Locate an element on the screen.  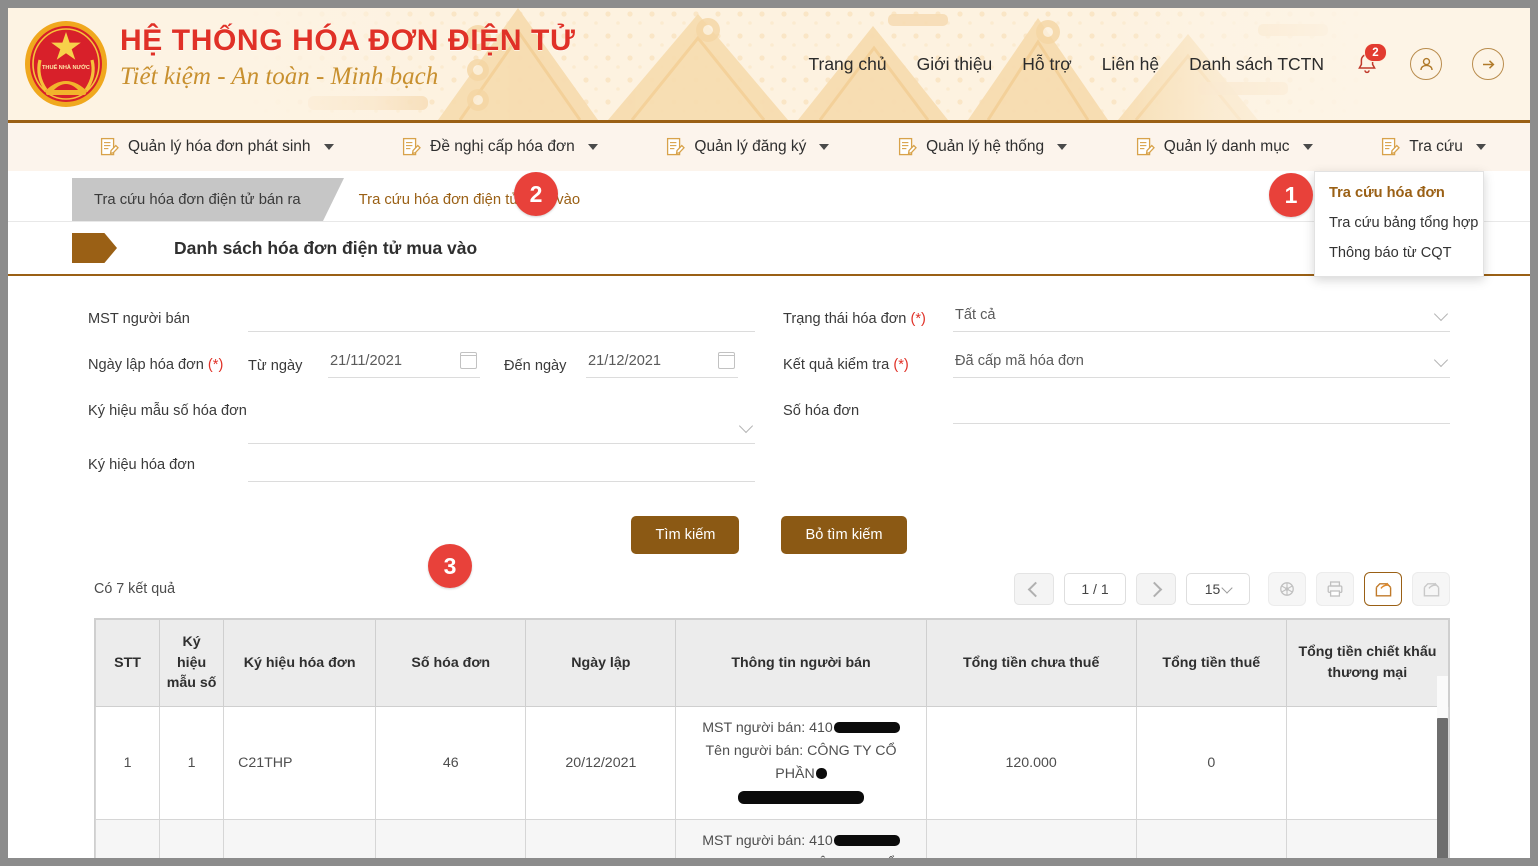
topnav-item-home: Trang chủ is located at coordinates (847, 64).